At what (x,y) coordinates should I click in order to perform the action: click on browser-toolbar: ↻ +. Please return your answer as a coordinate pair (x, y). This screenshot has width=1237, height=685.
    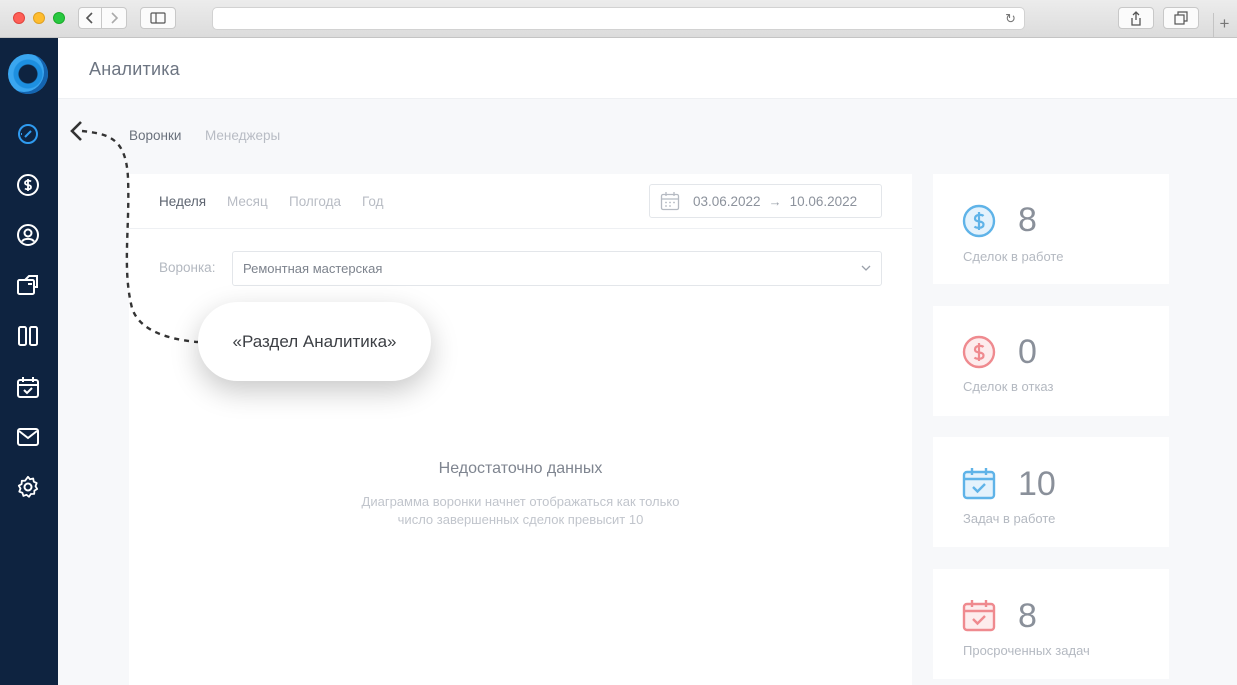
    Looking at the image, I should click on (618, 19).